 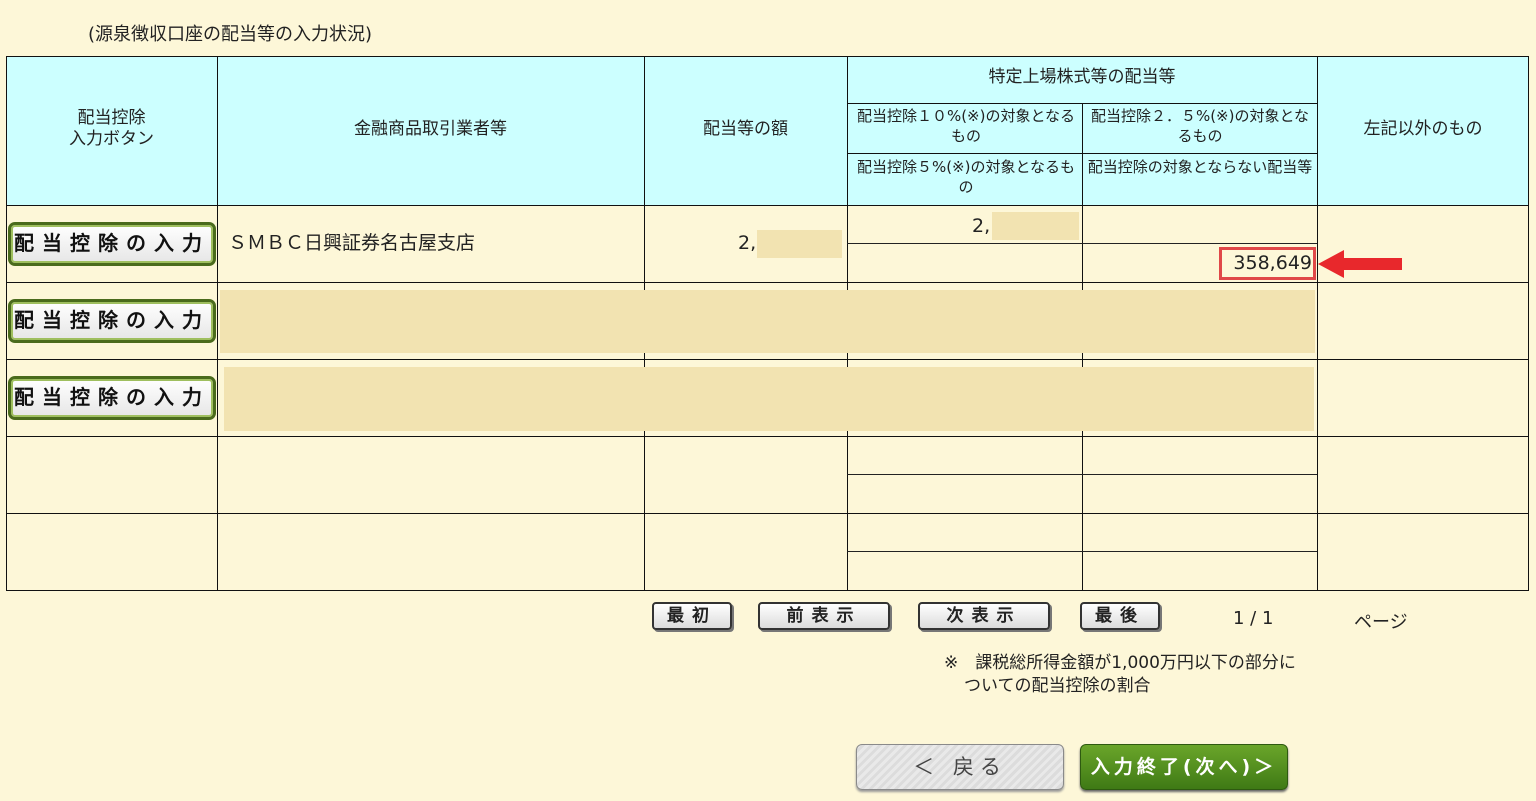 What do you see at coordinates (1057, 686) in the screenshot?
I see `footnote-line: ついての配当控除の割合` at bounding box center [1057, 686].